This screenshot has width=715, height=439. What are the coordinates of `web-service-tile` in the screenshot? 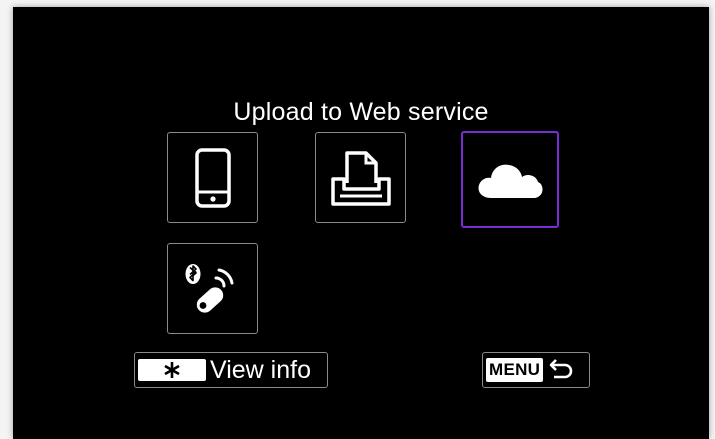 It's located at (510, 179).